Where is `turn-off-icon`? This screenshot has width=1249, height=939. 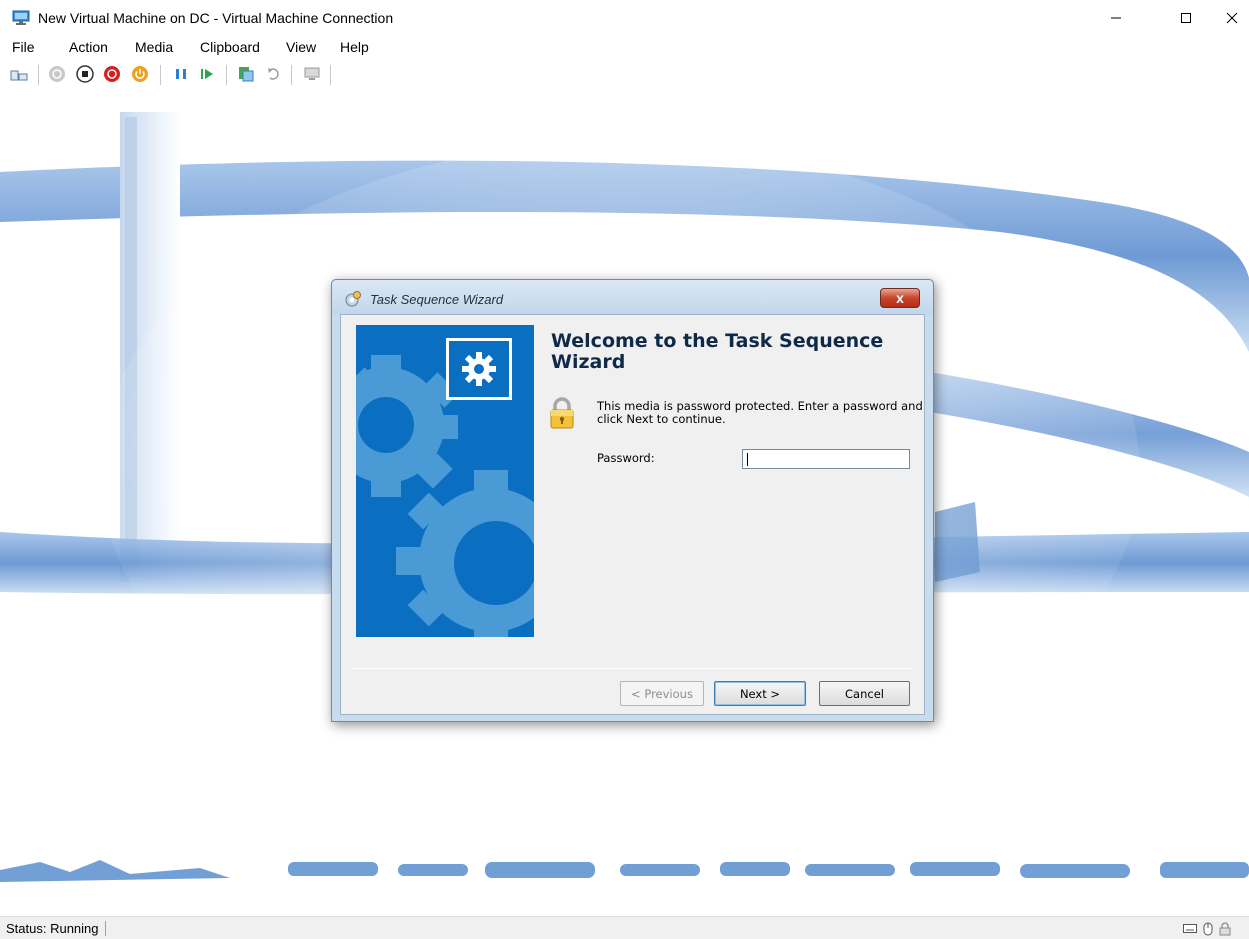
turn-off-icon is located at coordinates (85, 74).